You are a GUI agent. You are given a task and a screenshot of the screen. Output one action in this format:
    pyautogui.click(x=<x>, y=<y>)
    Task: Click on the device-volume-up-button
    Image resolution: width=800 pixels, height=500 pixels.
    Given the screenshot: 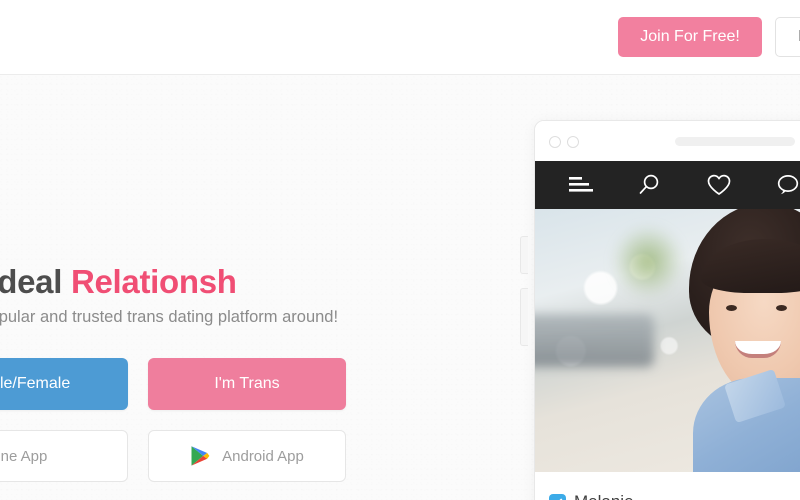 What is the action you would take?
    pyautogui.click(x=524, y=255)
    